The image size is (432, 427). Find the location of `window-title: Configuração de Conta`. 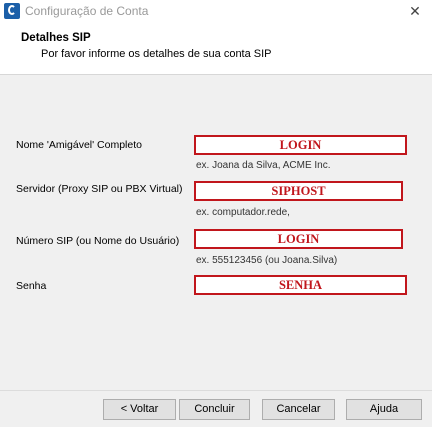

window-title: Configuração de Conta is located at coordinates (87, 11).